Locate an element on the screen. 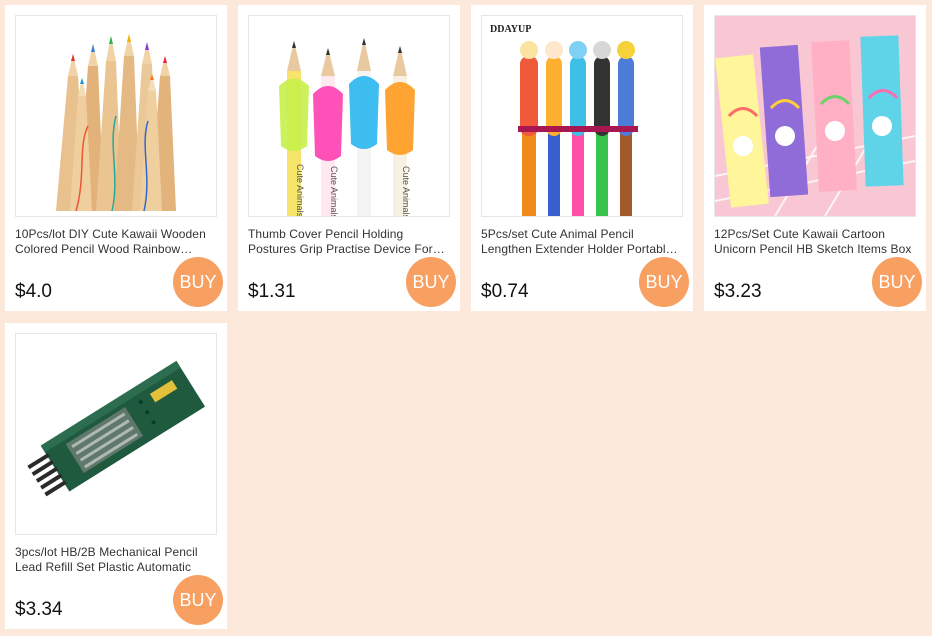 The width and height of the screenshot is (932, 636). brand-watermark: DDAYUP is located at coordinates (510, 29).